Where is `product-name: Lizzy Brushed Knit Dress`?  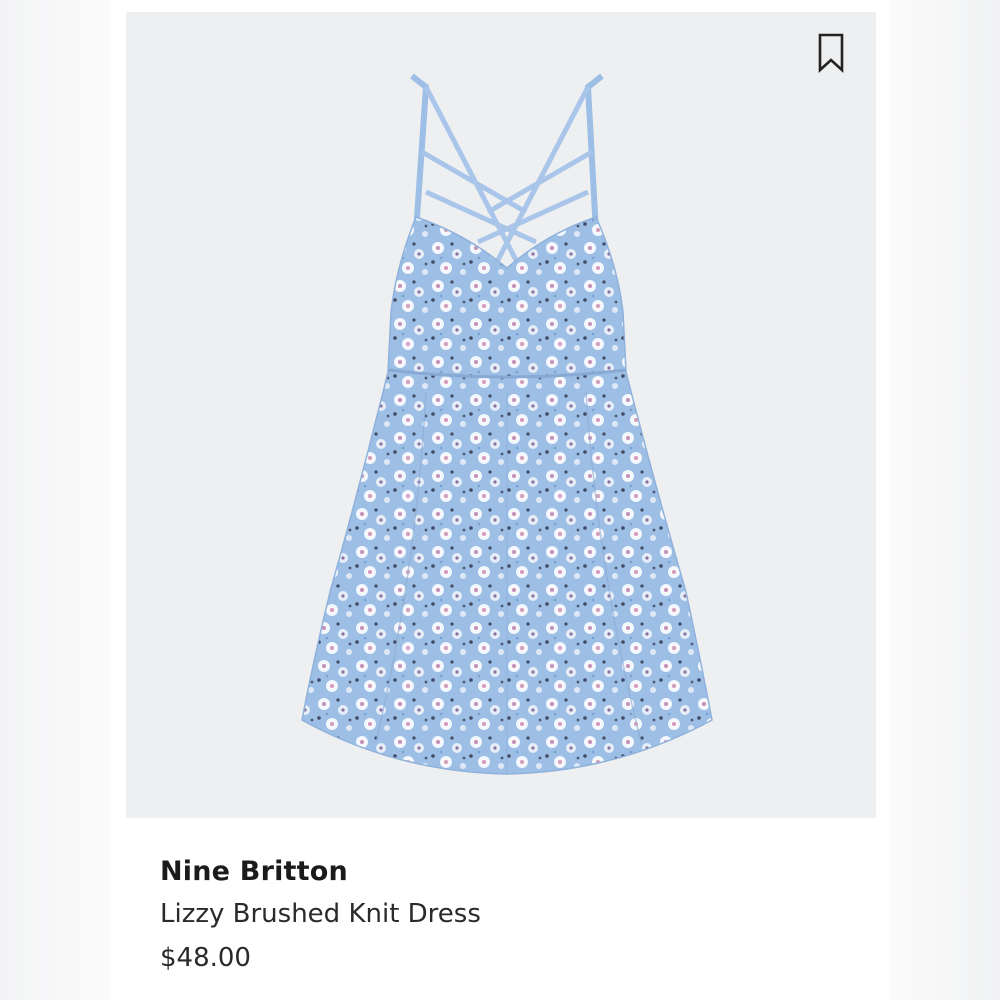
product-name: Lizzy Brushed Knit Dress is located at coordinates (500, 914).